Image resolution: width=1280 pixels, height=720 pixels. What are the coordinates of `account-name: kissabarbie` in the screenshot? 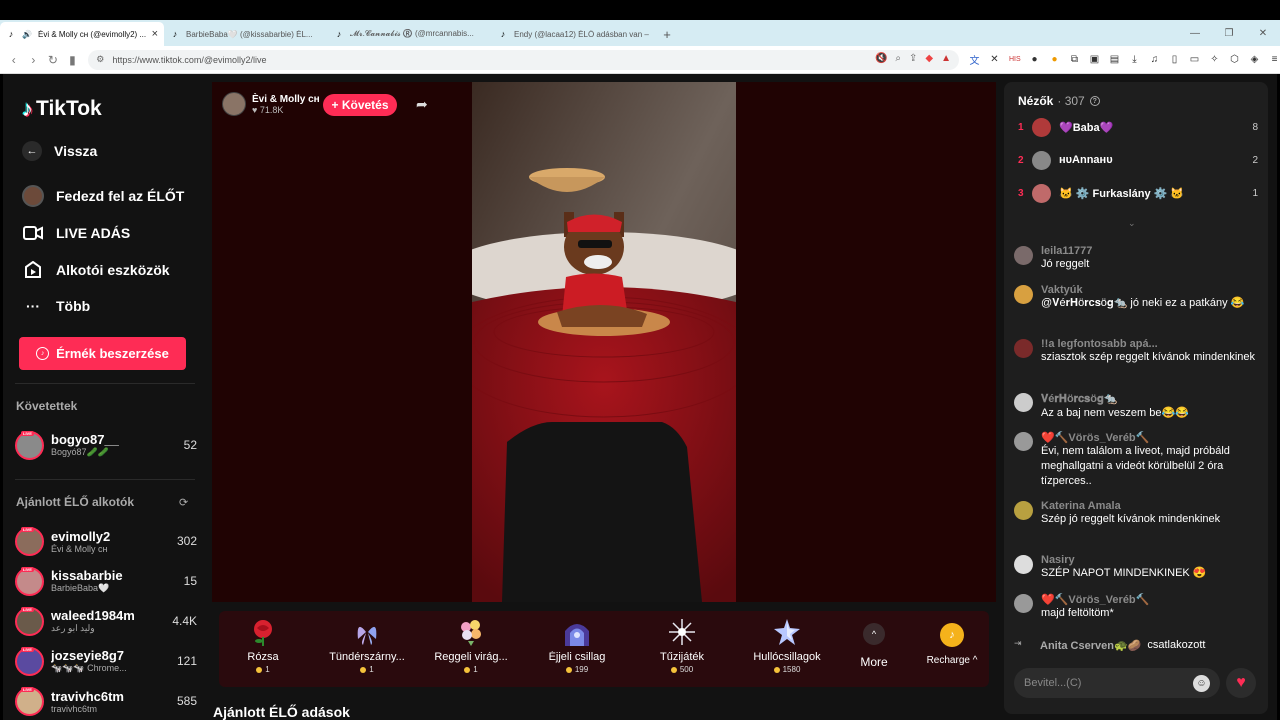 It's located at (87, 575).